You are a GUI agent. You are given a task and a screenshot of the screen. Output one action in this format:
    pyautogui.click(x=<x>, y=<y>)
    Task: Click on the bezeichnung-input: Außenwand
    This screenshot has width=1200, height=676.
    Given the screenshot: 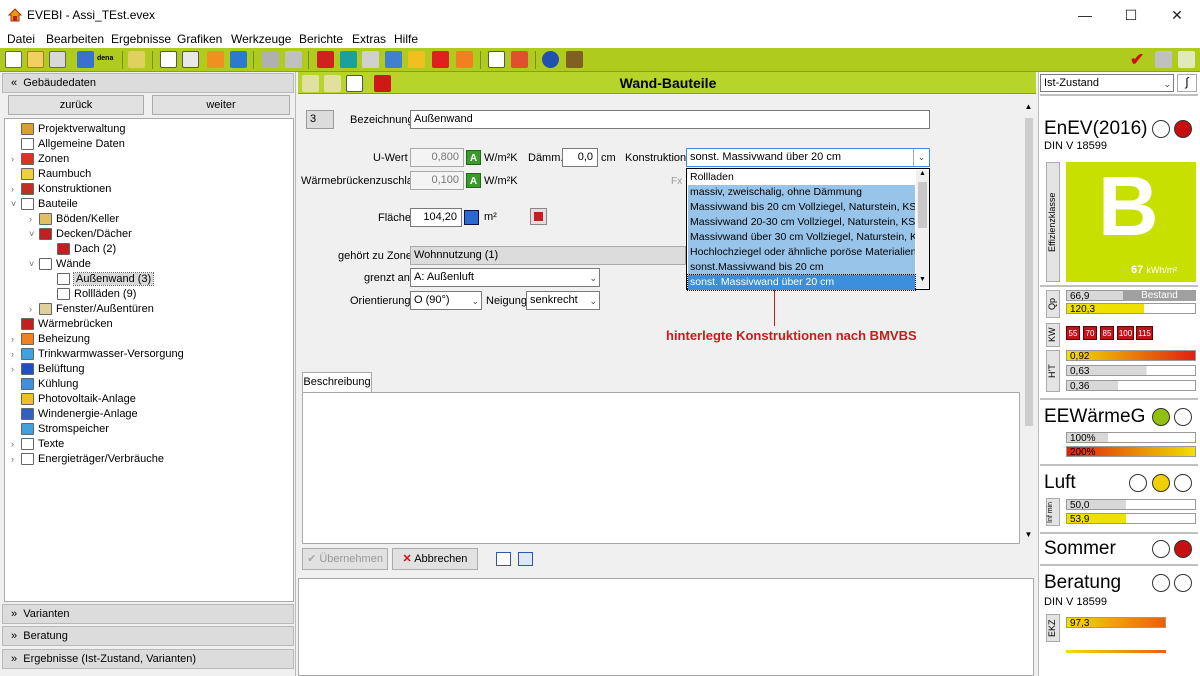 What is the action you would take?
    pyautogui.click(x=670, y=119)
    